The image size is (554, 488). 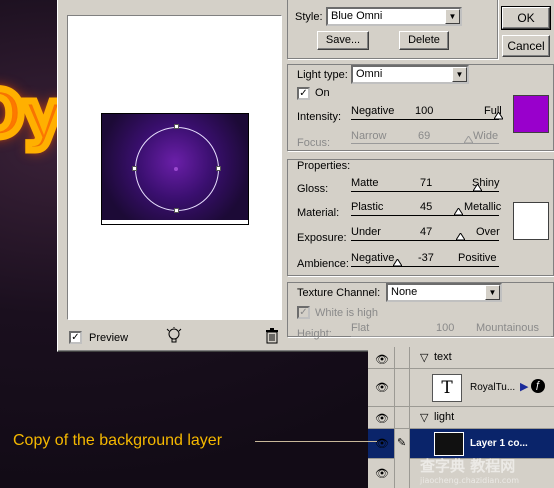 What do you see at coordinates (365, 183) in the screenshot?
I see `gloss-left: Matte` at bounding box center [365, 183].